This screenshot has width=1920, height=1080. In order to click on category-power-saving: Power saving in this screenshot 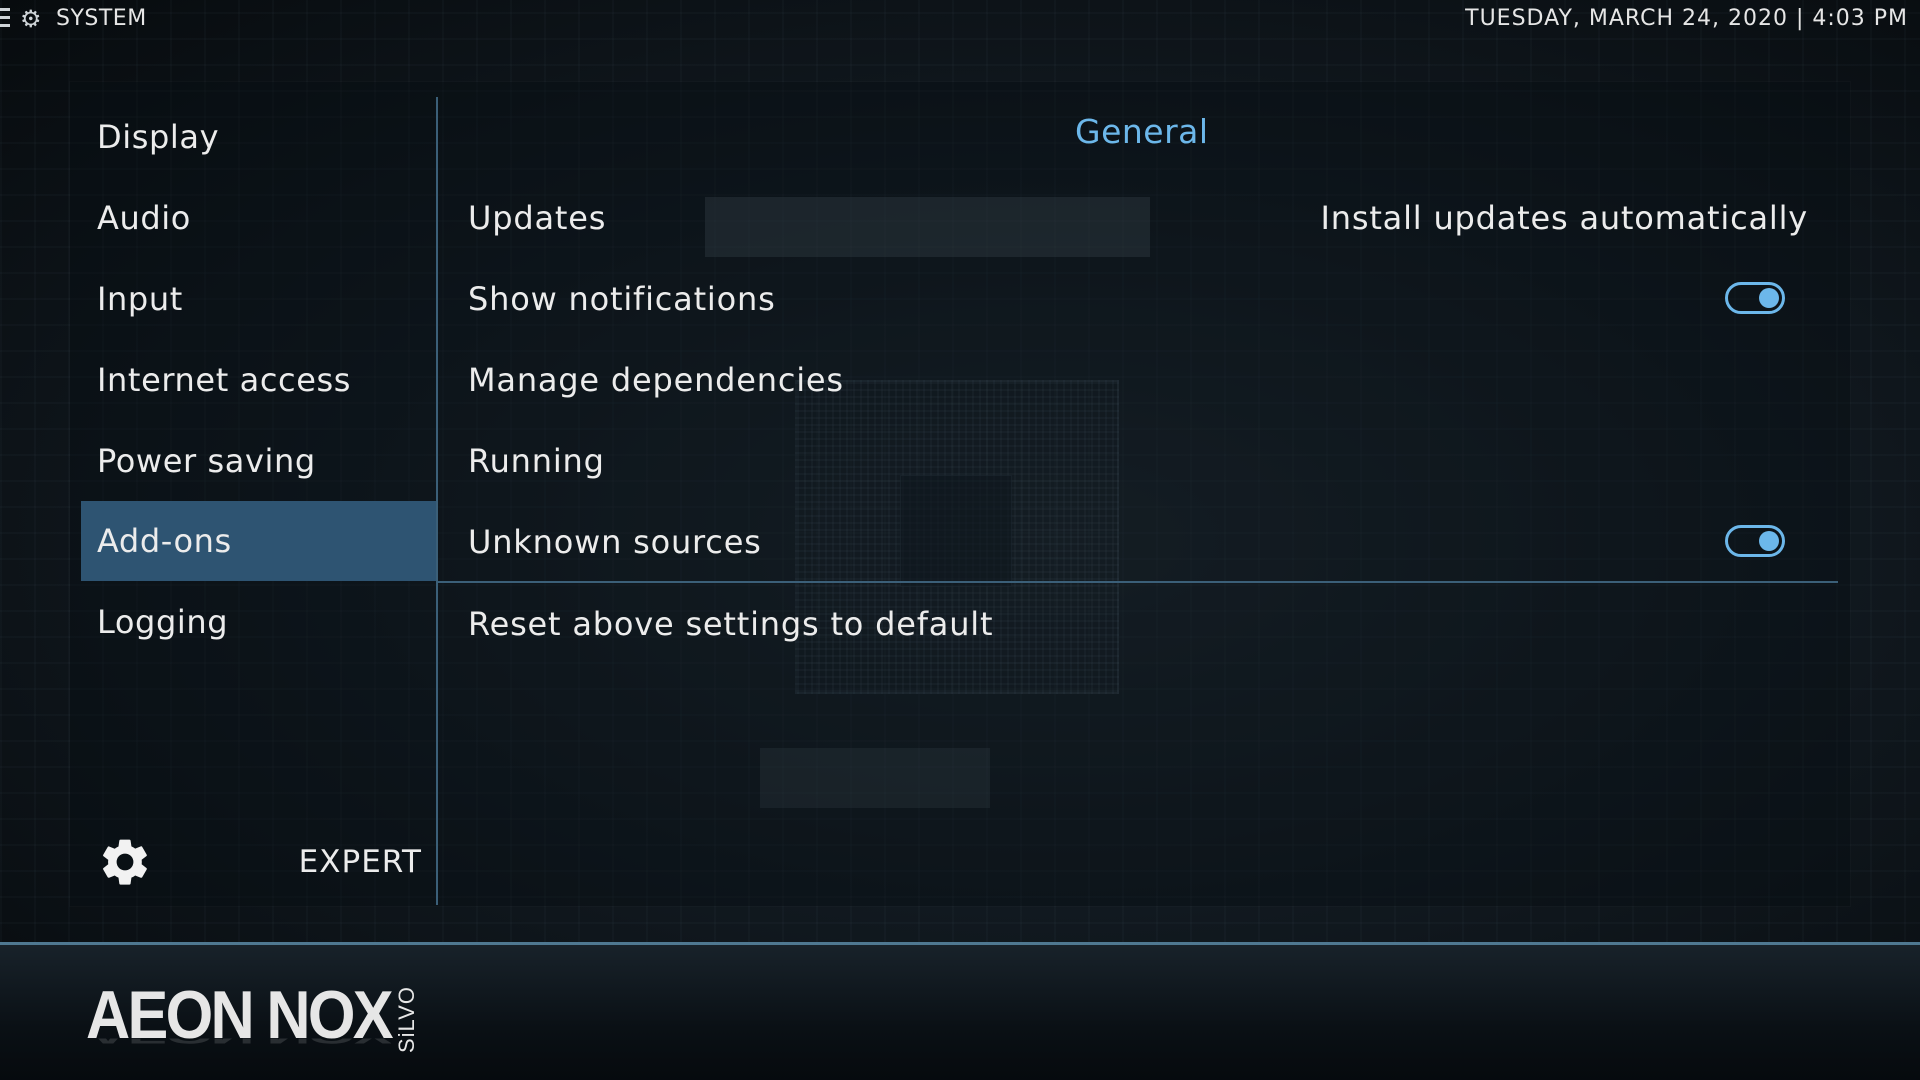, I will do `click(258, 461)`.